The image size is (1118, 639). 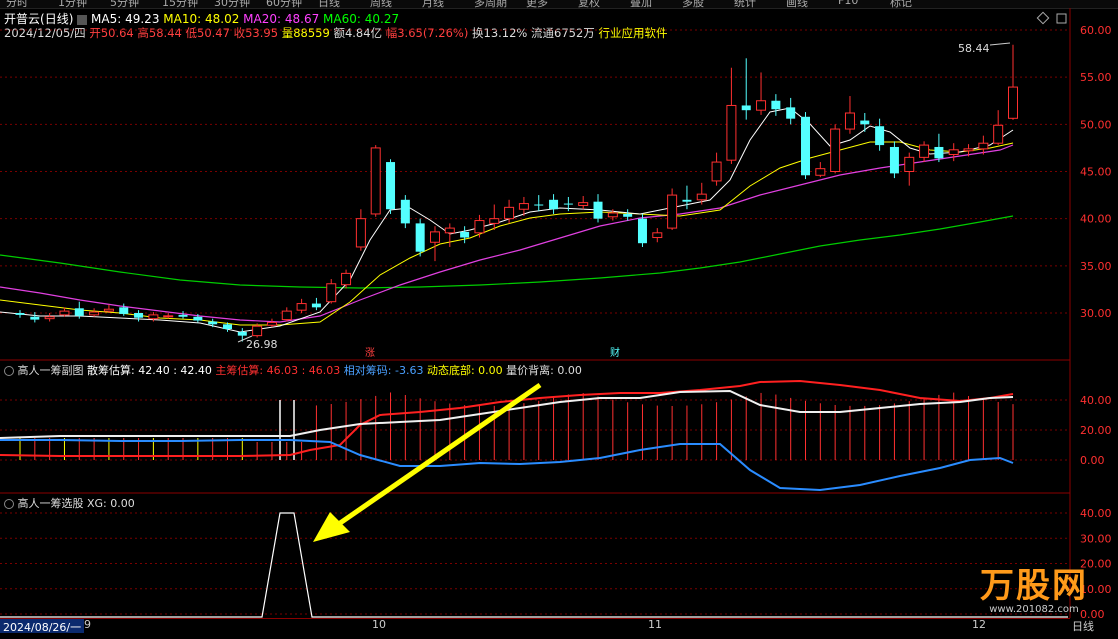 What do you see at coordinates (1096, 538) in the screenshot?
I see `sub2-tick-label: 30.00` at bounding box center [1096, 538].